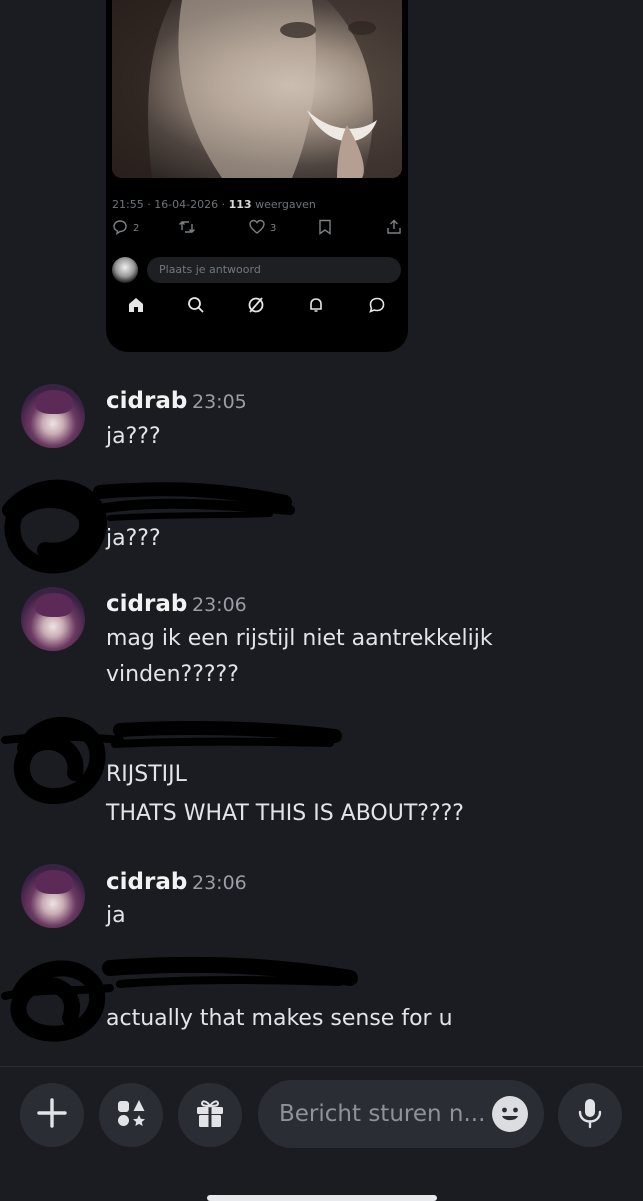 This screenshot has height=1201, width=643. Describe the element at coordinates (322, 1198) in the screenshot. I see `home-indicator` at that location.